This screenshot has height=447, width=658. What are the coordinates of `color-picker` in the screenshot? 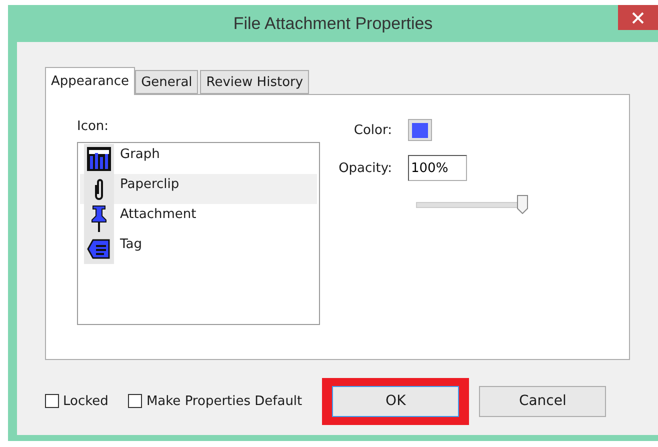 It's located at (420, 130).